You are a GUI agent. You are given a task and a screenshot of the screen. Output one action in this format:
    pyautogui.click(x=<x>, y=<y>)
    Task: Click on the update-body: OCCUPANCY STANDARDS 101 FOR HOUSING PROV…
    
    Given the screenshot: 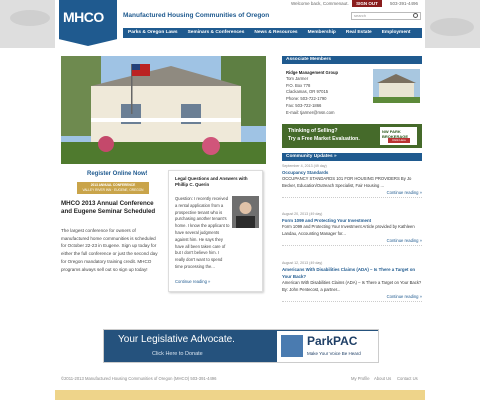 What is the action you would take?
    pyautogui.click(x=347, y=182)
    